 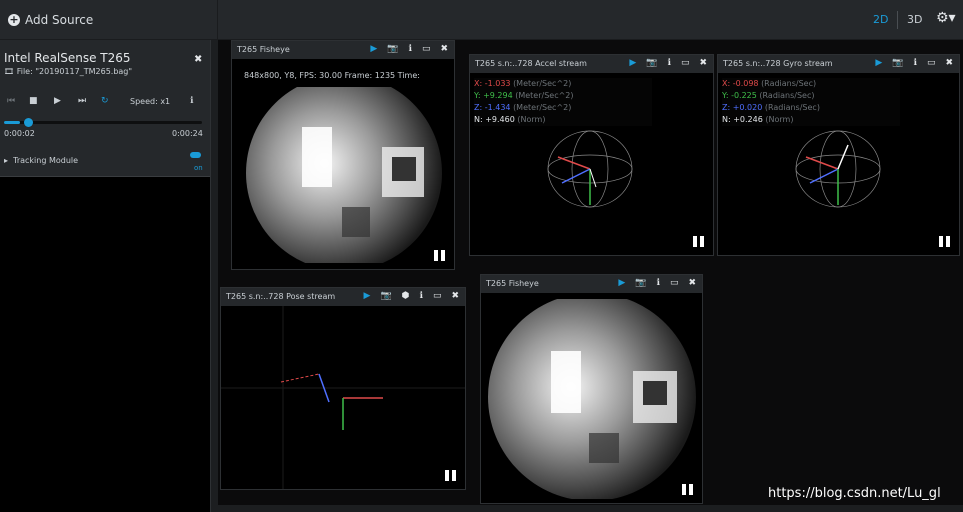 I want to click on window-title: T265 s.n:..728 Accel stream, so click(x=531, y=63).